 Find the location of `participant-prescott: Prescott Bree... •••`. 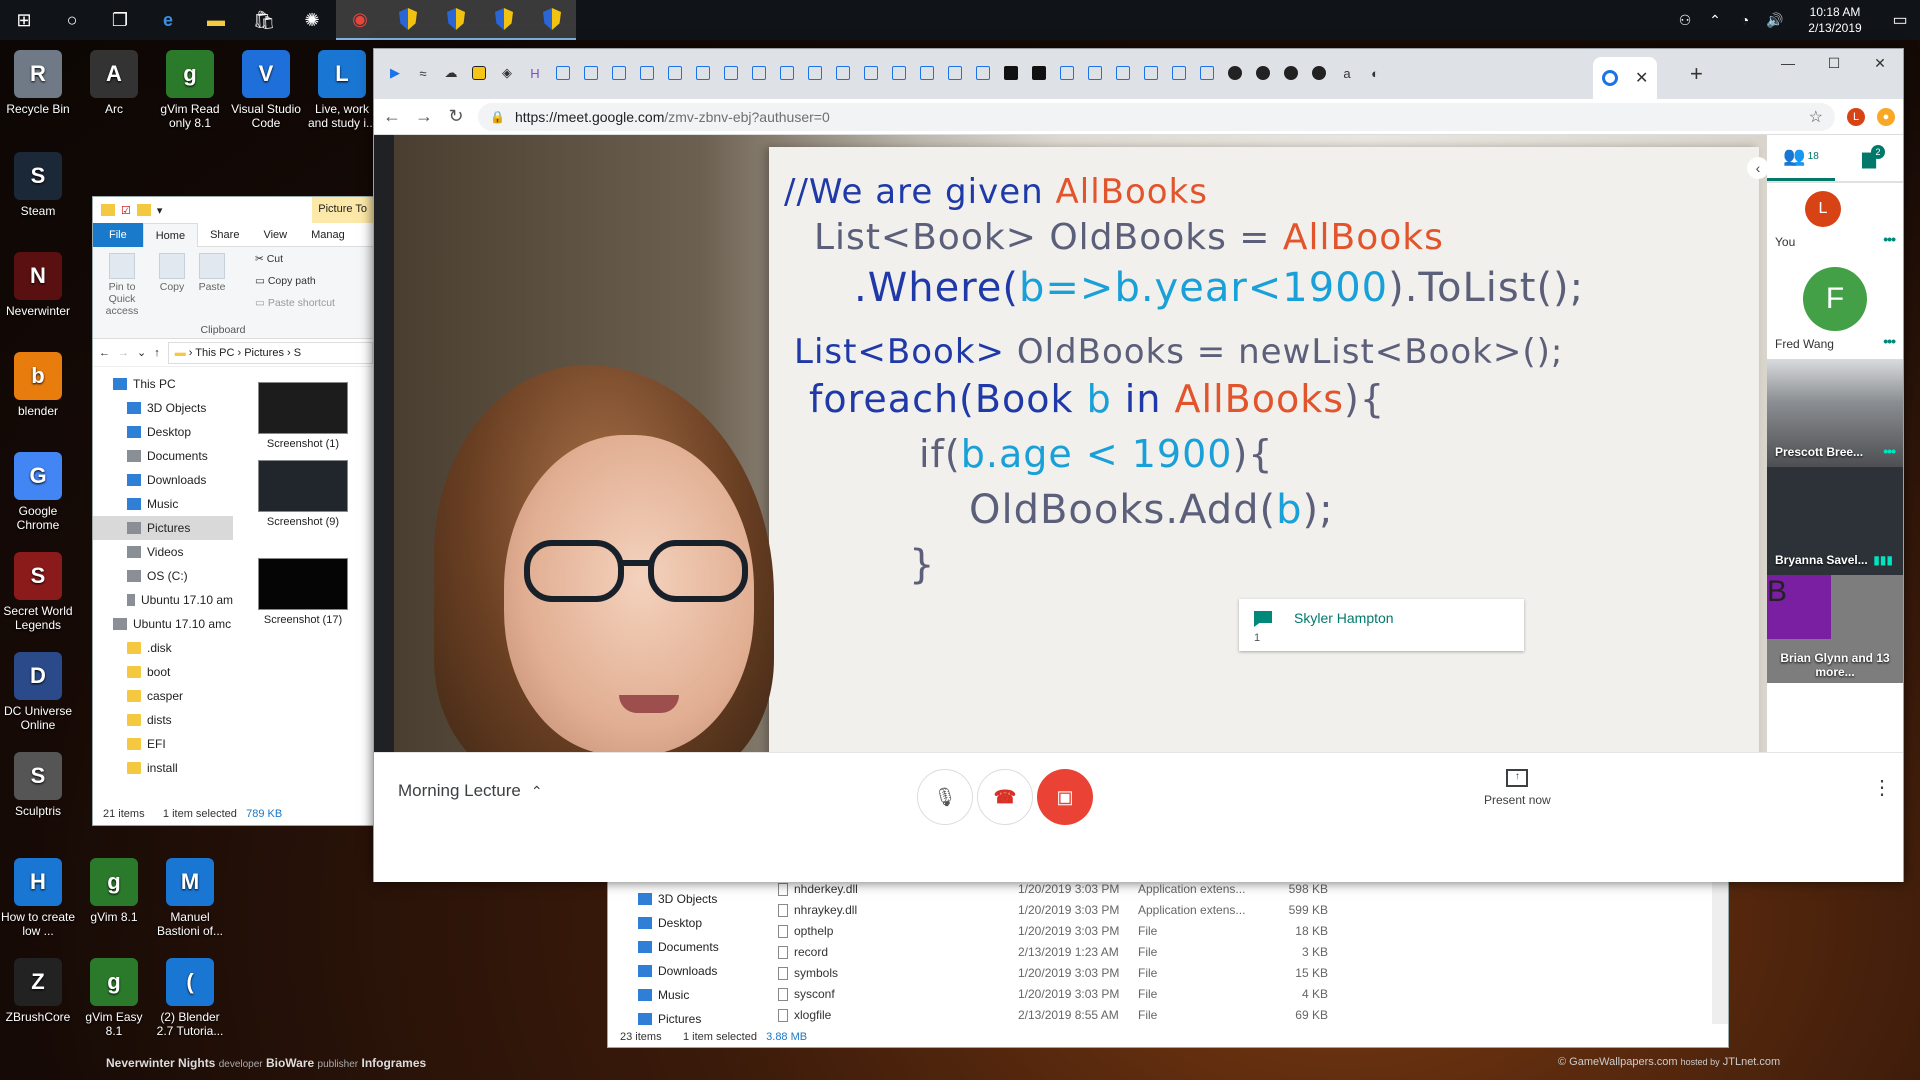

participant-prescott: Prescott Bree... ••• is located at coordinates (1835, 413).